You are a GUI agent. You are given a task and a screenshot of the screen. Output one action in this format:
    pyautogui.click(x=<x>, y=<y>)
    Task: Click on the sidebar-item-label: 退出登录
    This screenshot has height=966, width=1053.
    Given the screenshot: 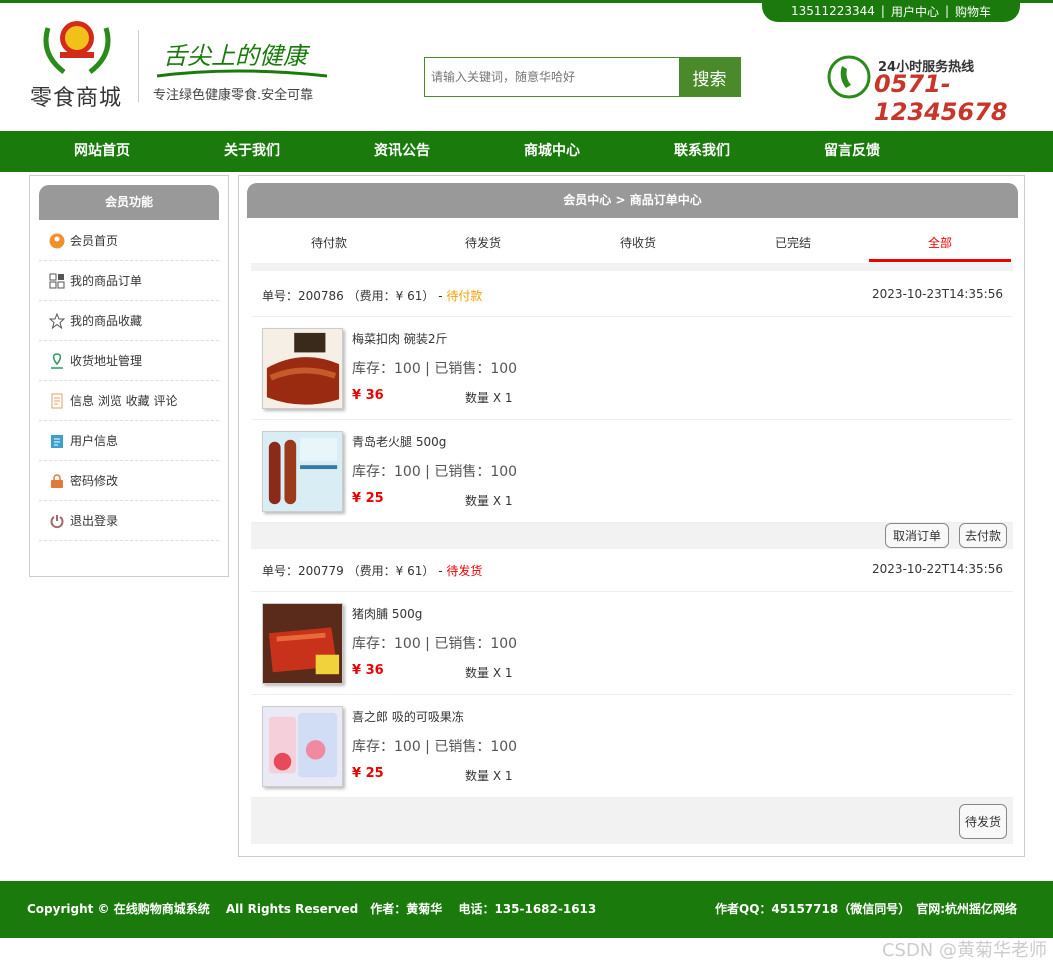 What is the action you would take?
    pyautogui.click(x=94, y=521)
    